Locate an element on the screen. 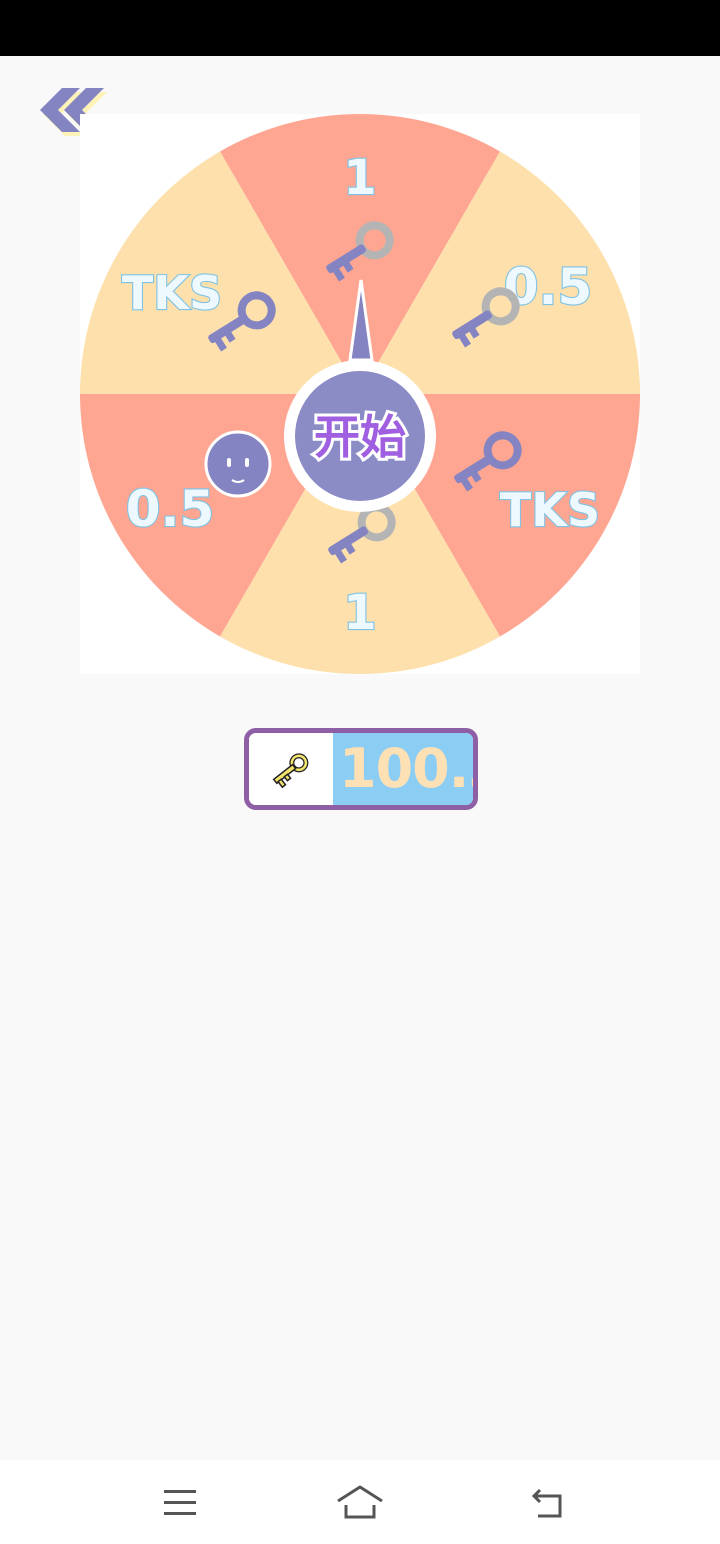 This screenshot has height=1544, width=720. home-button is located at coordinates (360, 1502).